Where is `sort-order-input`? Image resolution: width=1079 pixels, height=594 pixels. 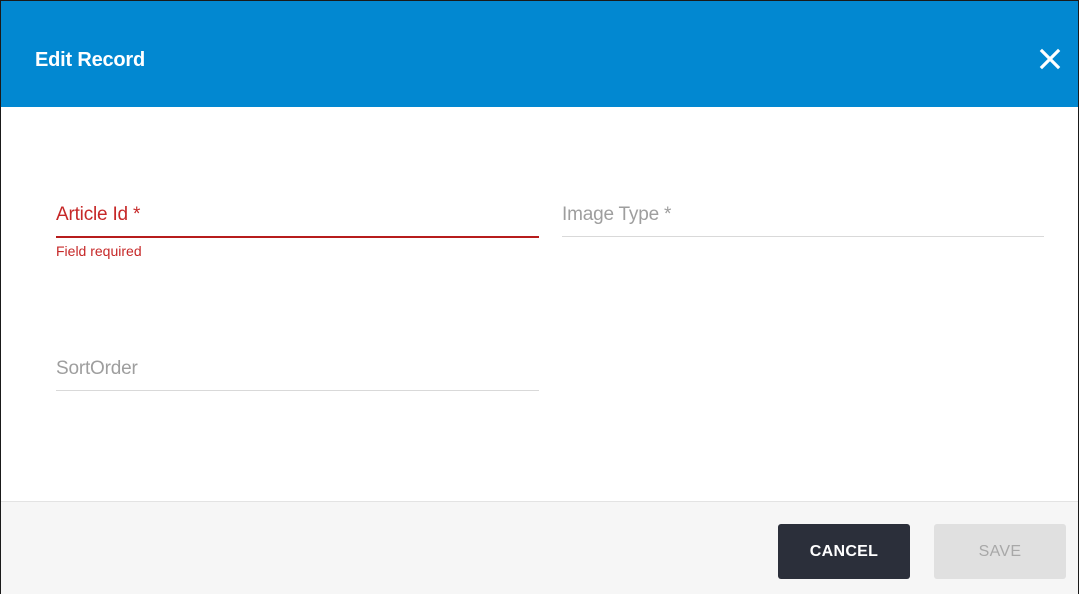 sort-order-input is located at coordinates (297, 373).